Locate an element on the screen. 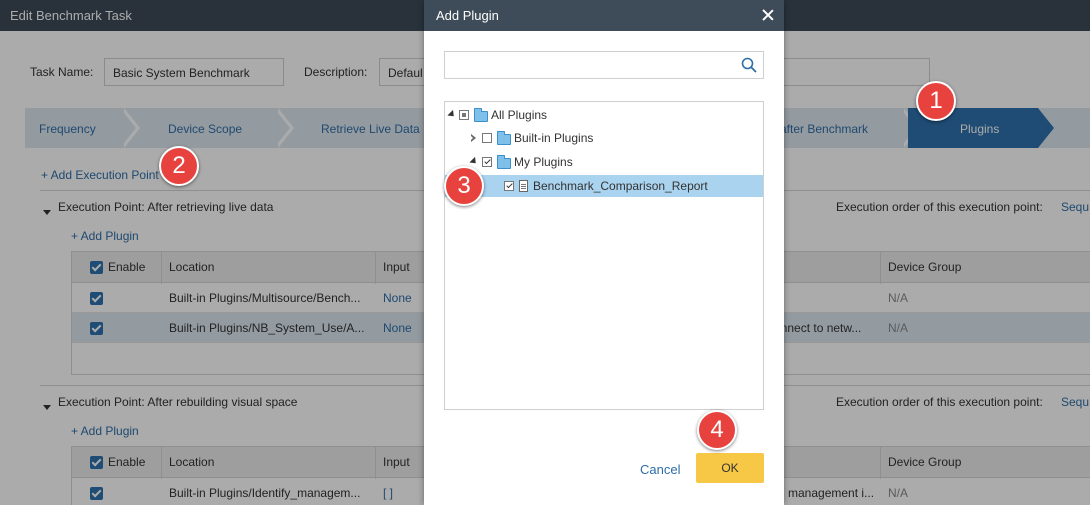 The height and width of the screenshot is (505, 1090). tree-node-all-plugins: All Plugins is located at coordinates (604, 115).